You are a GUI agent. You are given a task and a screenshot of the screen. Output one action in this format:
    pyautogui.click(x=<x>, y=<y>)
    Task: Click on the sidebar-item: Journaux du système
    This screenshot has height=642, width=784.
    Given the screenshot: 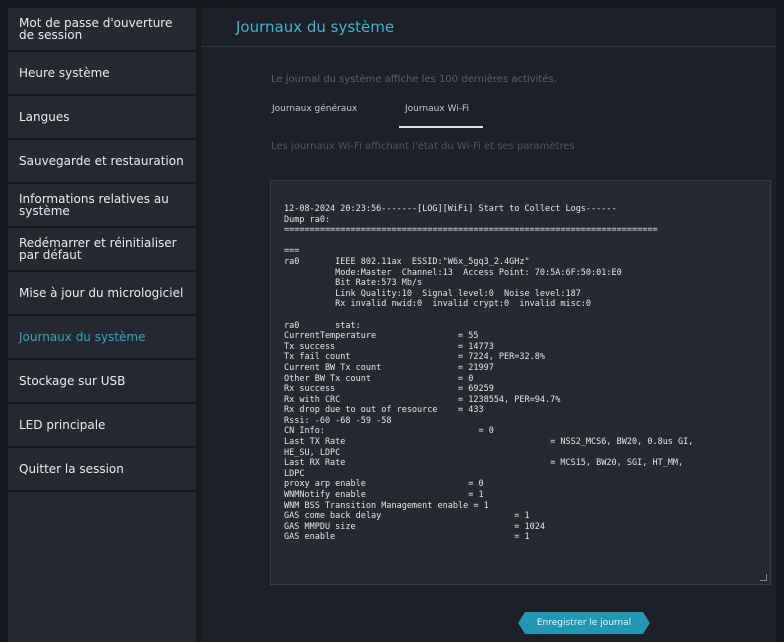 What is the action you would take?
    pyautogui.click(x=102, y=338)
    